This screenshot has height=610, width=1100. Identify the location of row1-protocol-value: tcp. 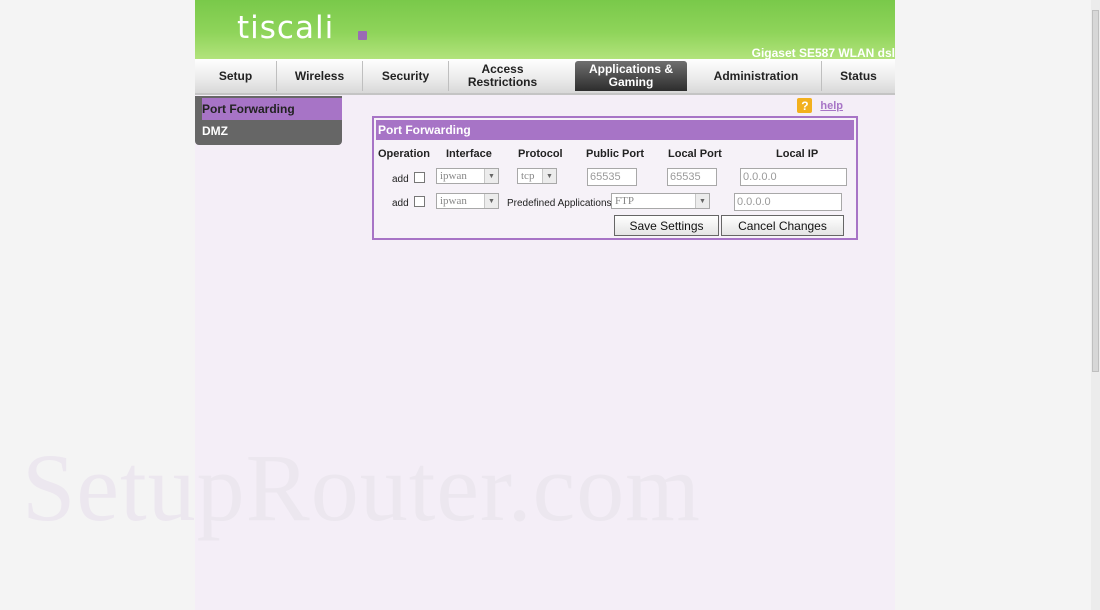
(528, 176).